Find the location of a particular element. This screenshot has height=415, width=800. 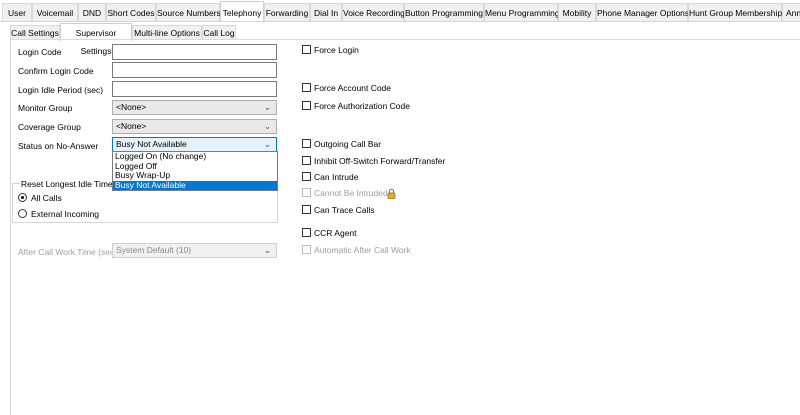

can-intrude-label: Can Intrude is located at coordinates (336, 177).